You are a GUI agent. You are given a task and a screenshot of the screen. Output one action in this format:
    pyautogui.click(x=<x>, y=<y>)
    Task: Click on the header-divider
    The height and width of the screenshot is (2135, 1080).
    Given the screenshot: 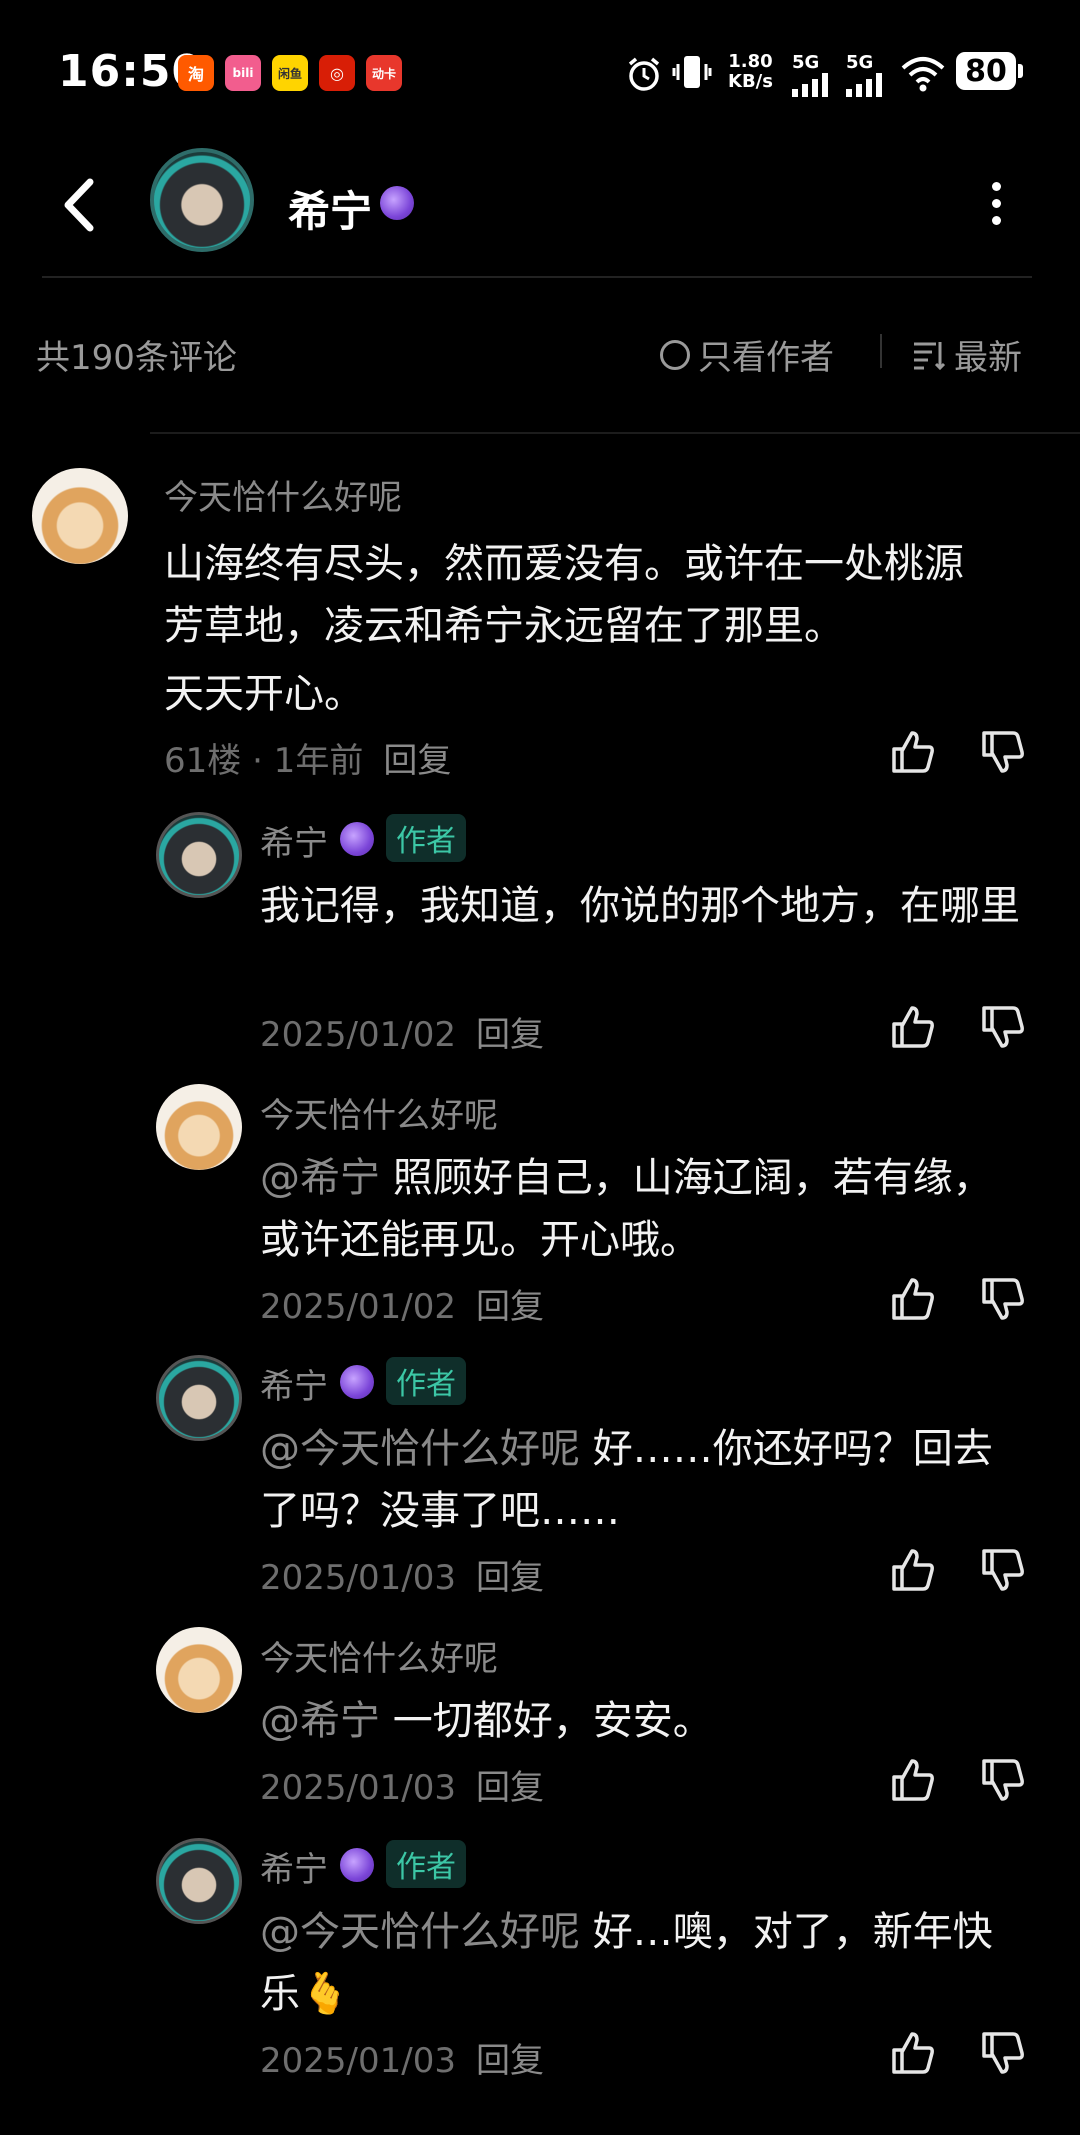 What is the action you would take?
    pyautogui.click(x=537, y=277)
    